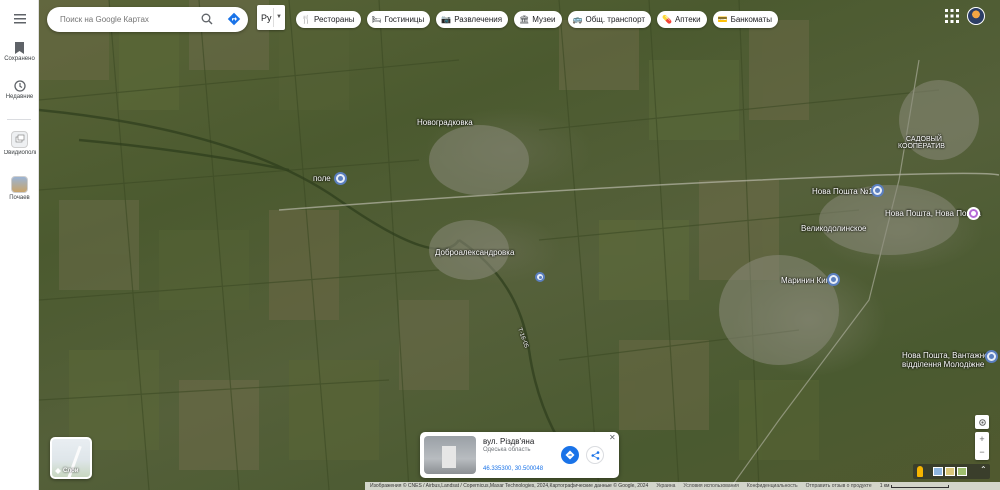  Describe the element at coordinates (73, 461) in the screenshot. I see `layers-preview` at that location.